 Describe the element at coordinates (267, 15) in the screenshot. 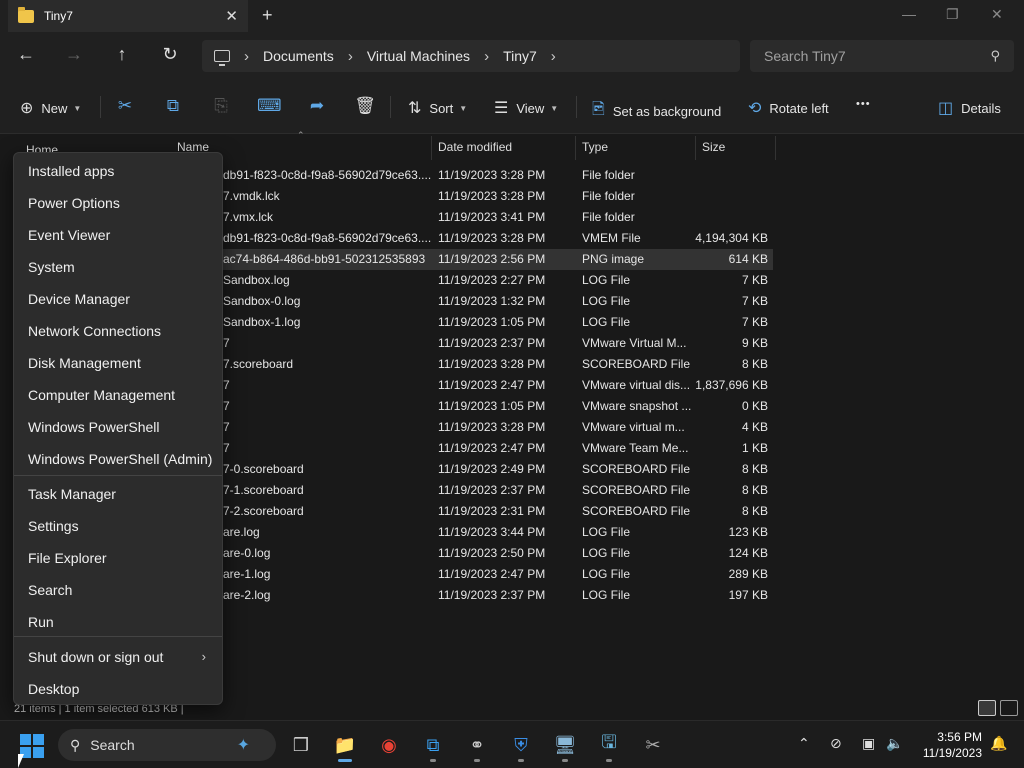

I see `new-tab-button: +` at that location.